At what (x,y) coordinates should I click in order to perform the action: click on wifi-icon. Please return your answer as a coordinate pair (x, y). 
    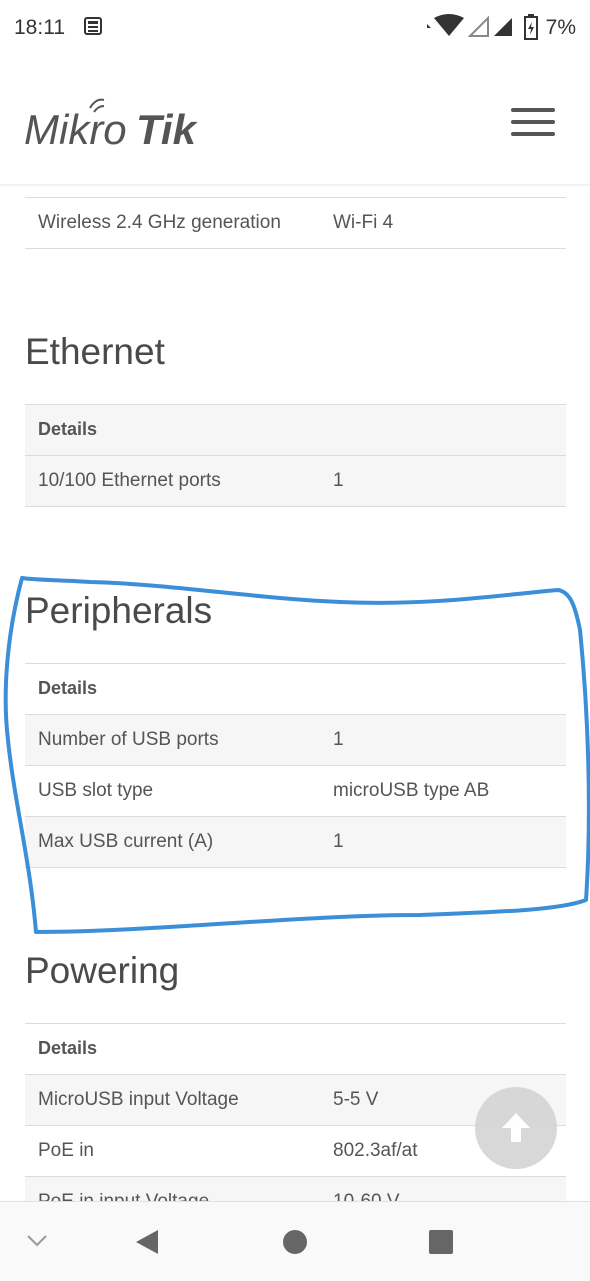
    Looking at the image, I should click on (445, 25).